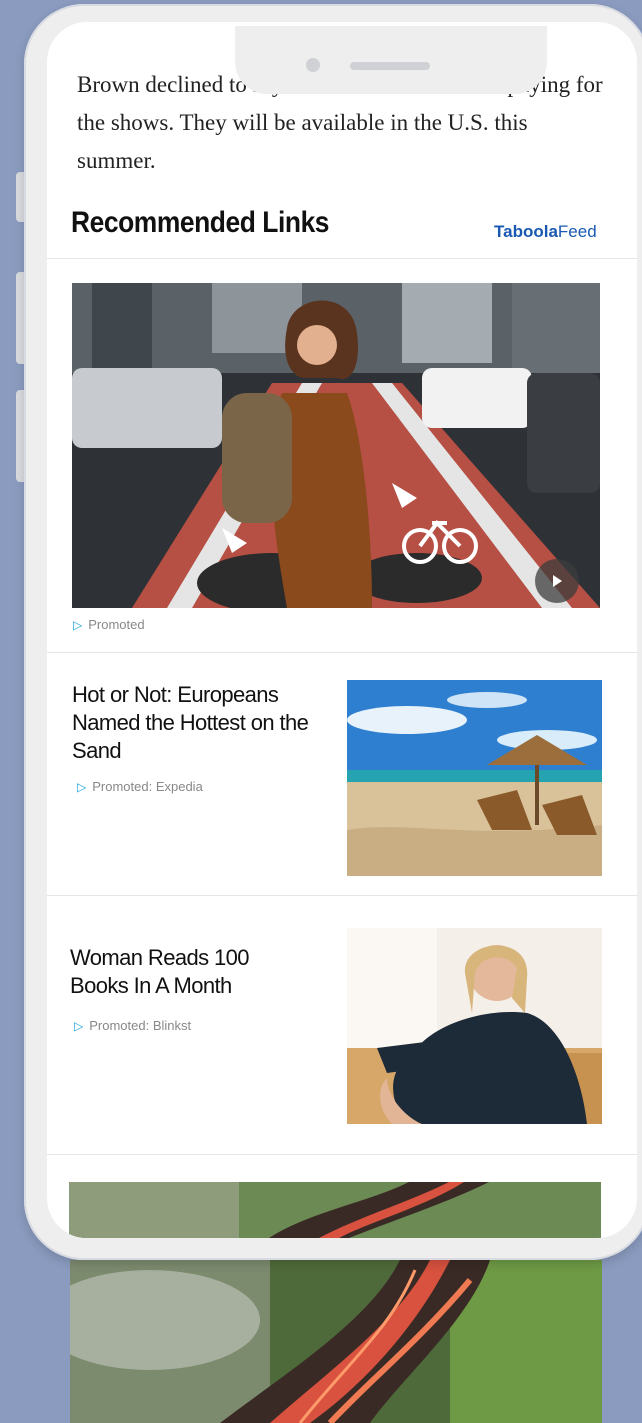  I want to click on play-video-button, so click(557, 581).